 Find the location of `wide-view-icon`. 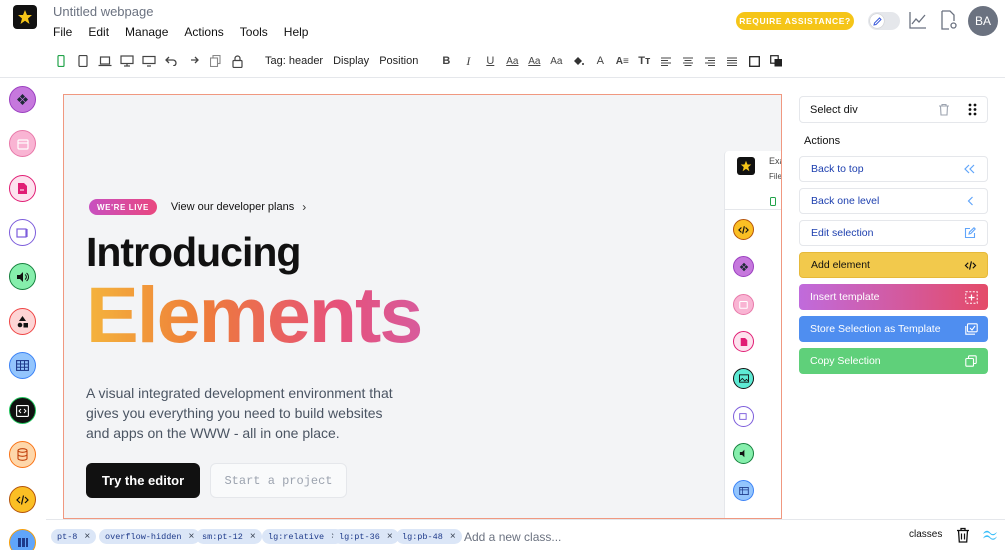

wide-view-icon is located at coordinates (149, 61).